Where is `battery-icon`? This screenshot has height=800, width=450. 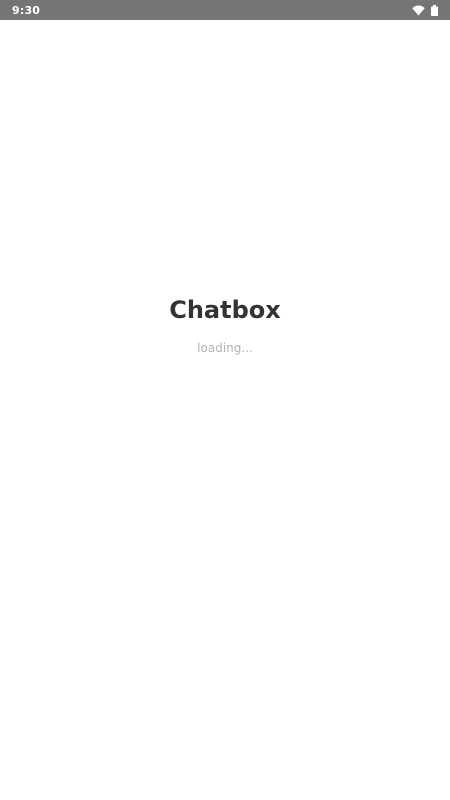 battery-icon is located at coordinates (434, 10).